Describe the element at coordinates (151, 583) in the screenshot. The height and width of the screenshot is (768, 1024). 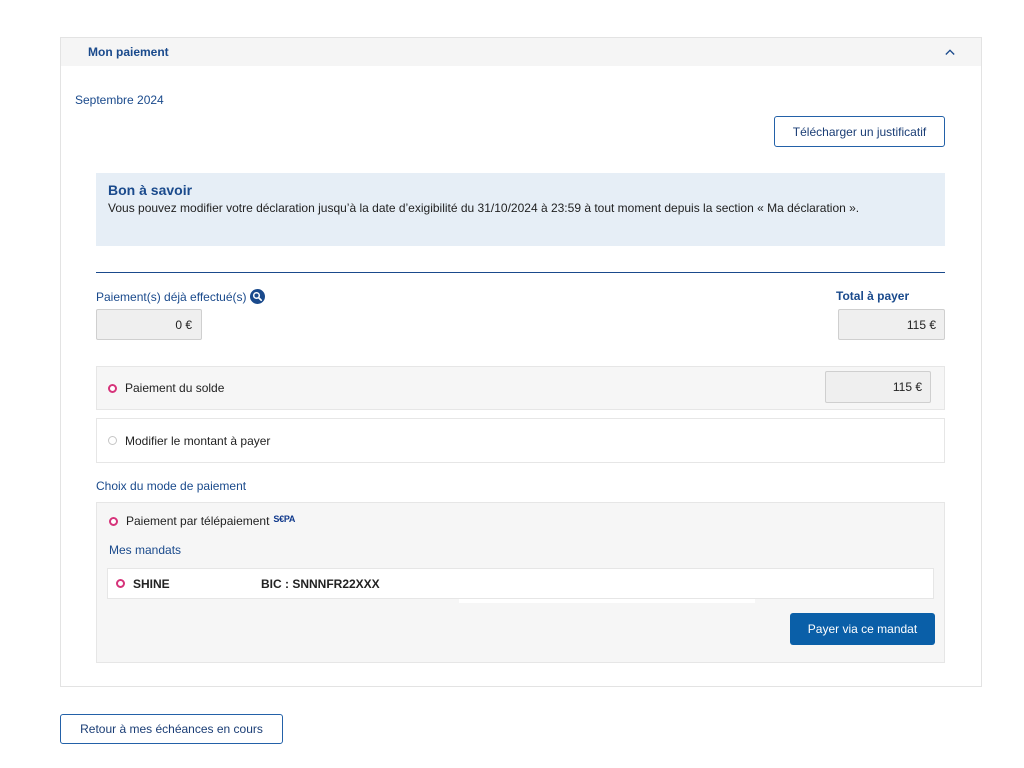
I see `mandate-name: SHINE` at that location.